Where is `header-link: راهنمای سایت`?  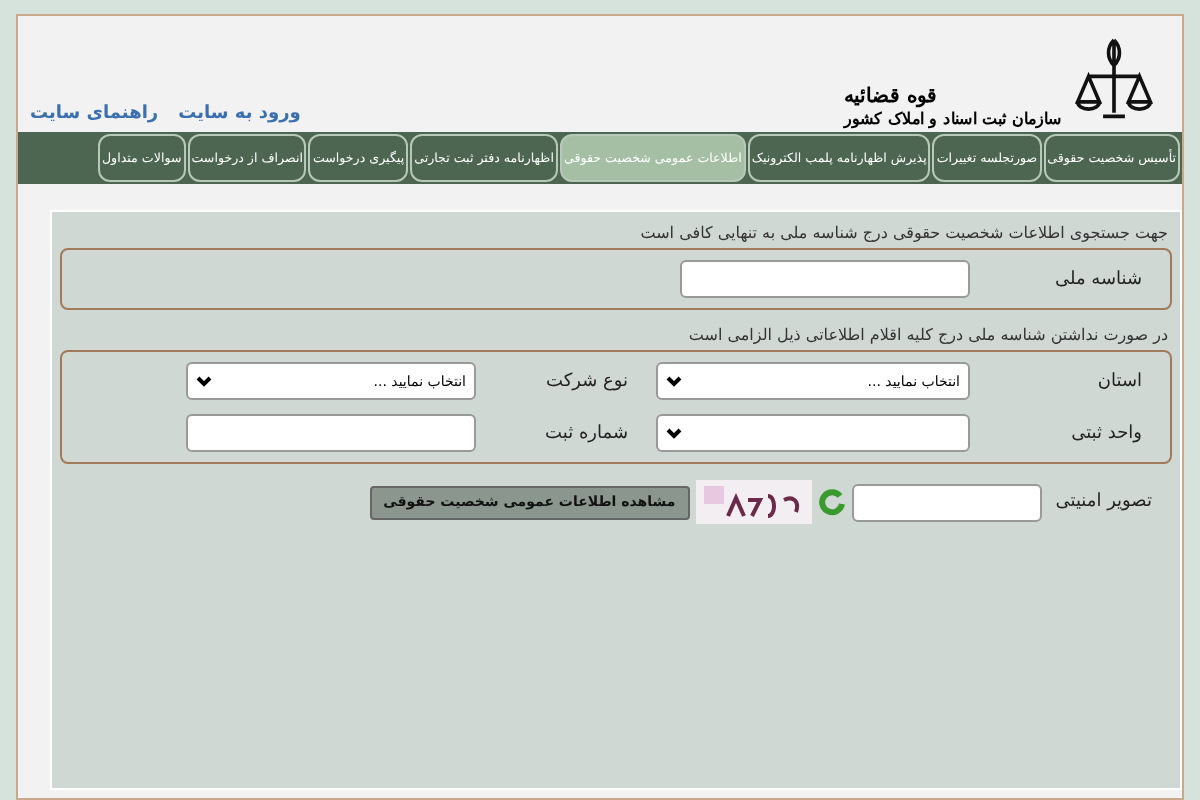 header-link: راهنمای سایت is located at coordinates (94, 114).